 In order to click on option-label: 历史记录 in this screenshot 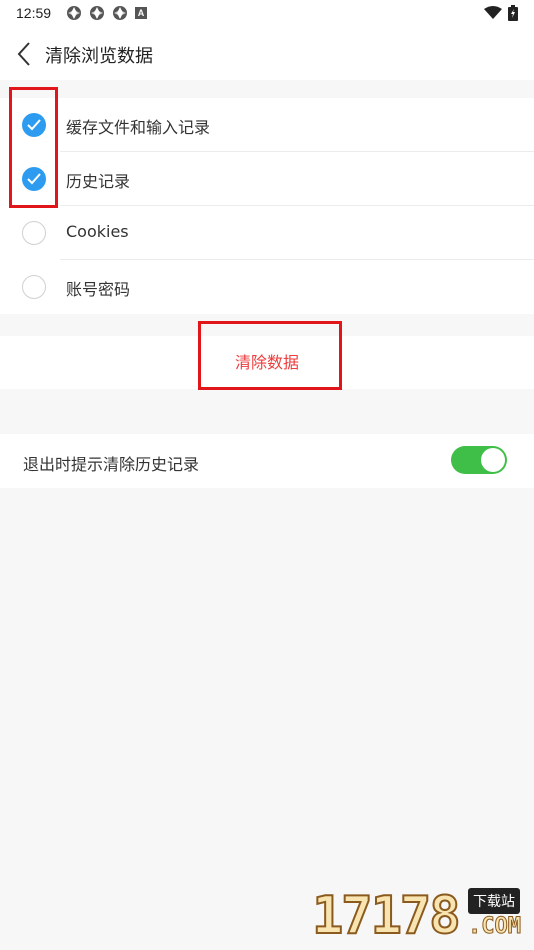, I will do `click(98, 181)`.